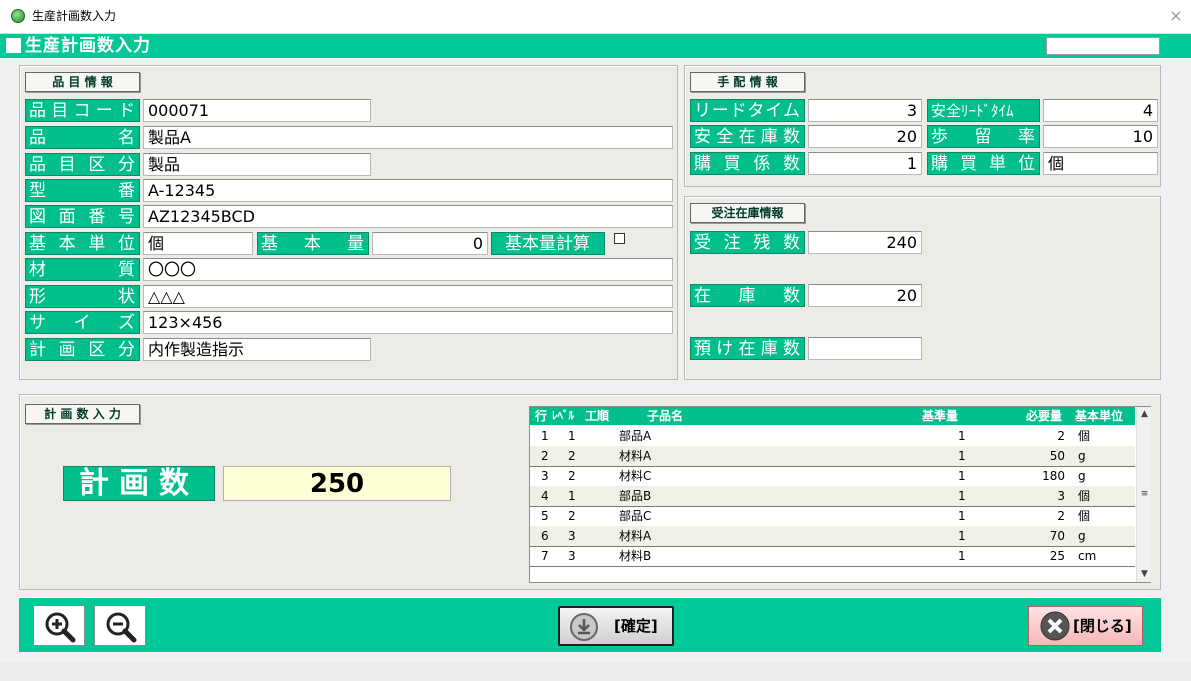  Describe the element at coordinates (1100, 163) in the screenshot. I see `purchase-unit-field: 個` at that location.